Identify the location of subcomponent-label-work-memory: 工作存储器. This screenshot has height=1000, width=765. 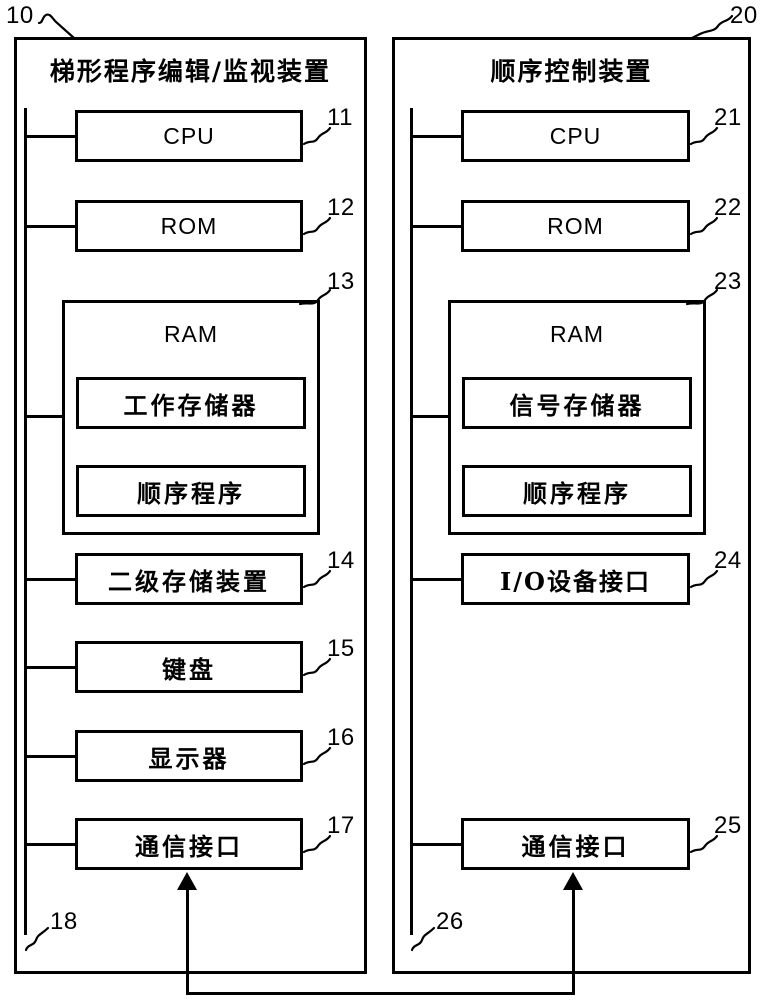
(191, 405).